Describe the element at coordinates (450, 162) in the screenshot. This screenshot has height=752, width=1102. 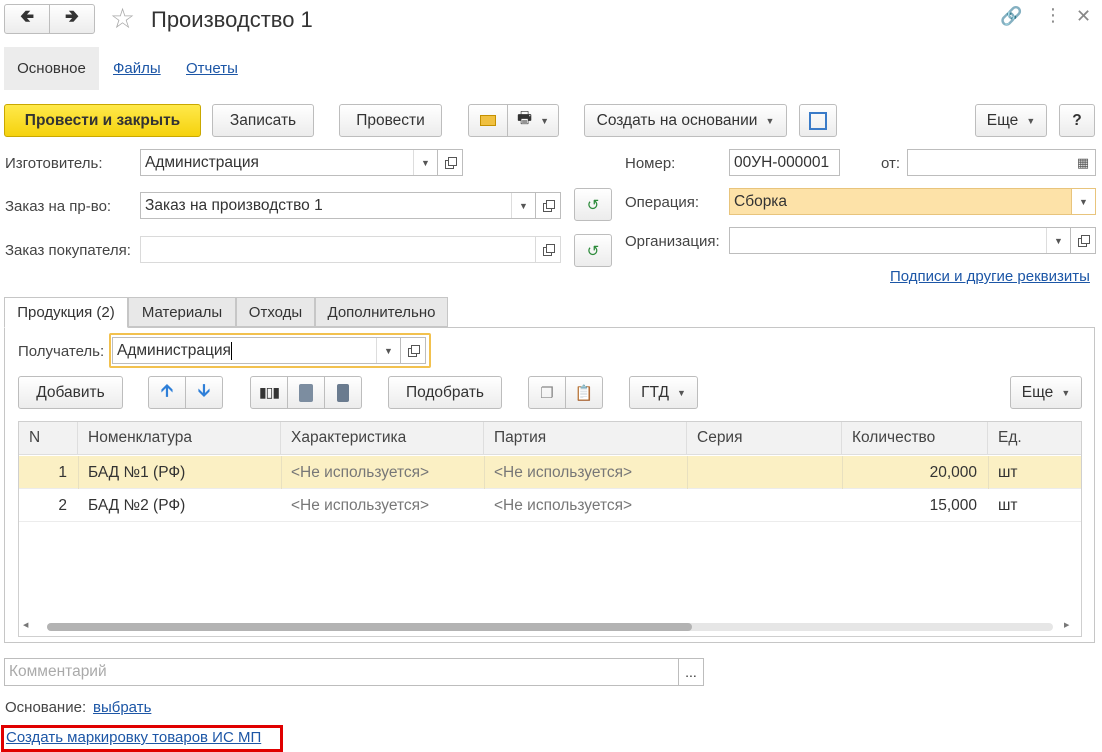
I see `manufacturer-open-button` at that location.